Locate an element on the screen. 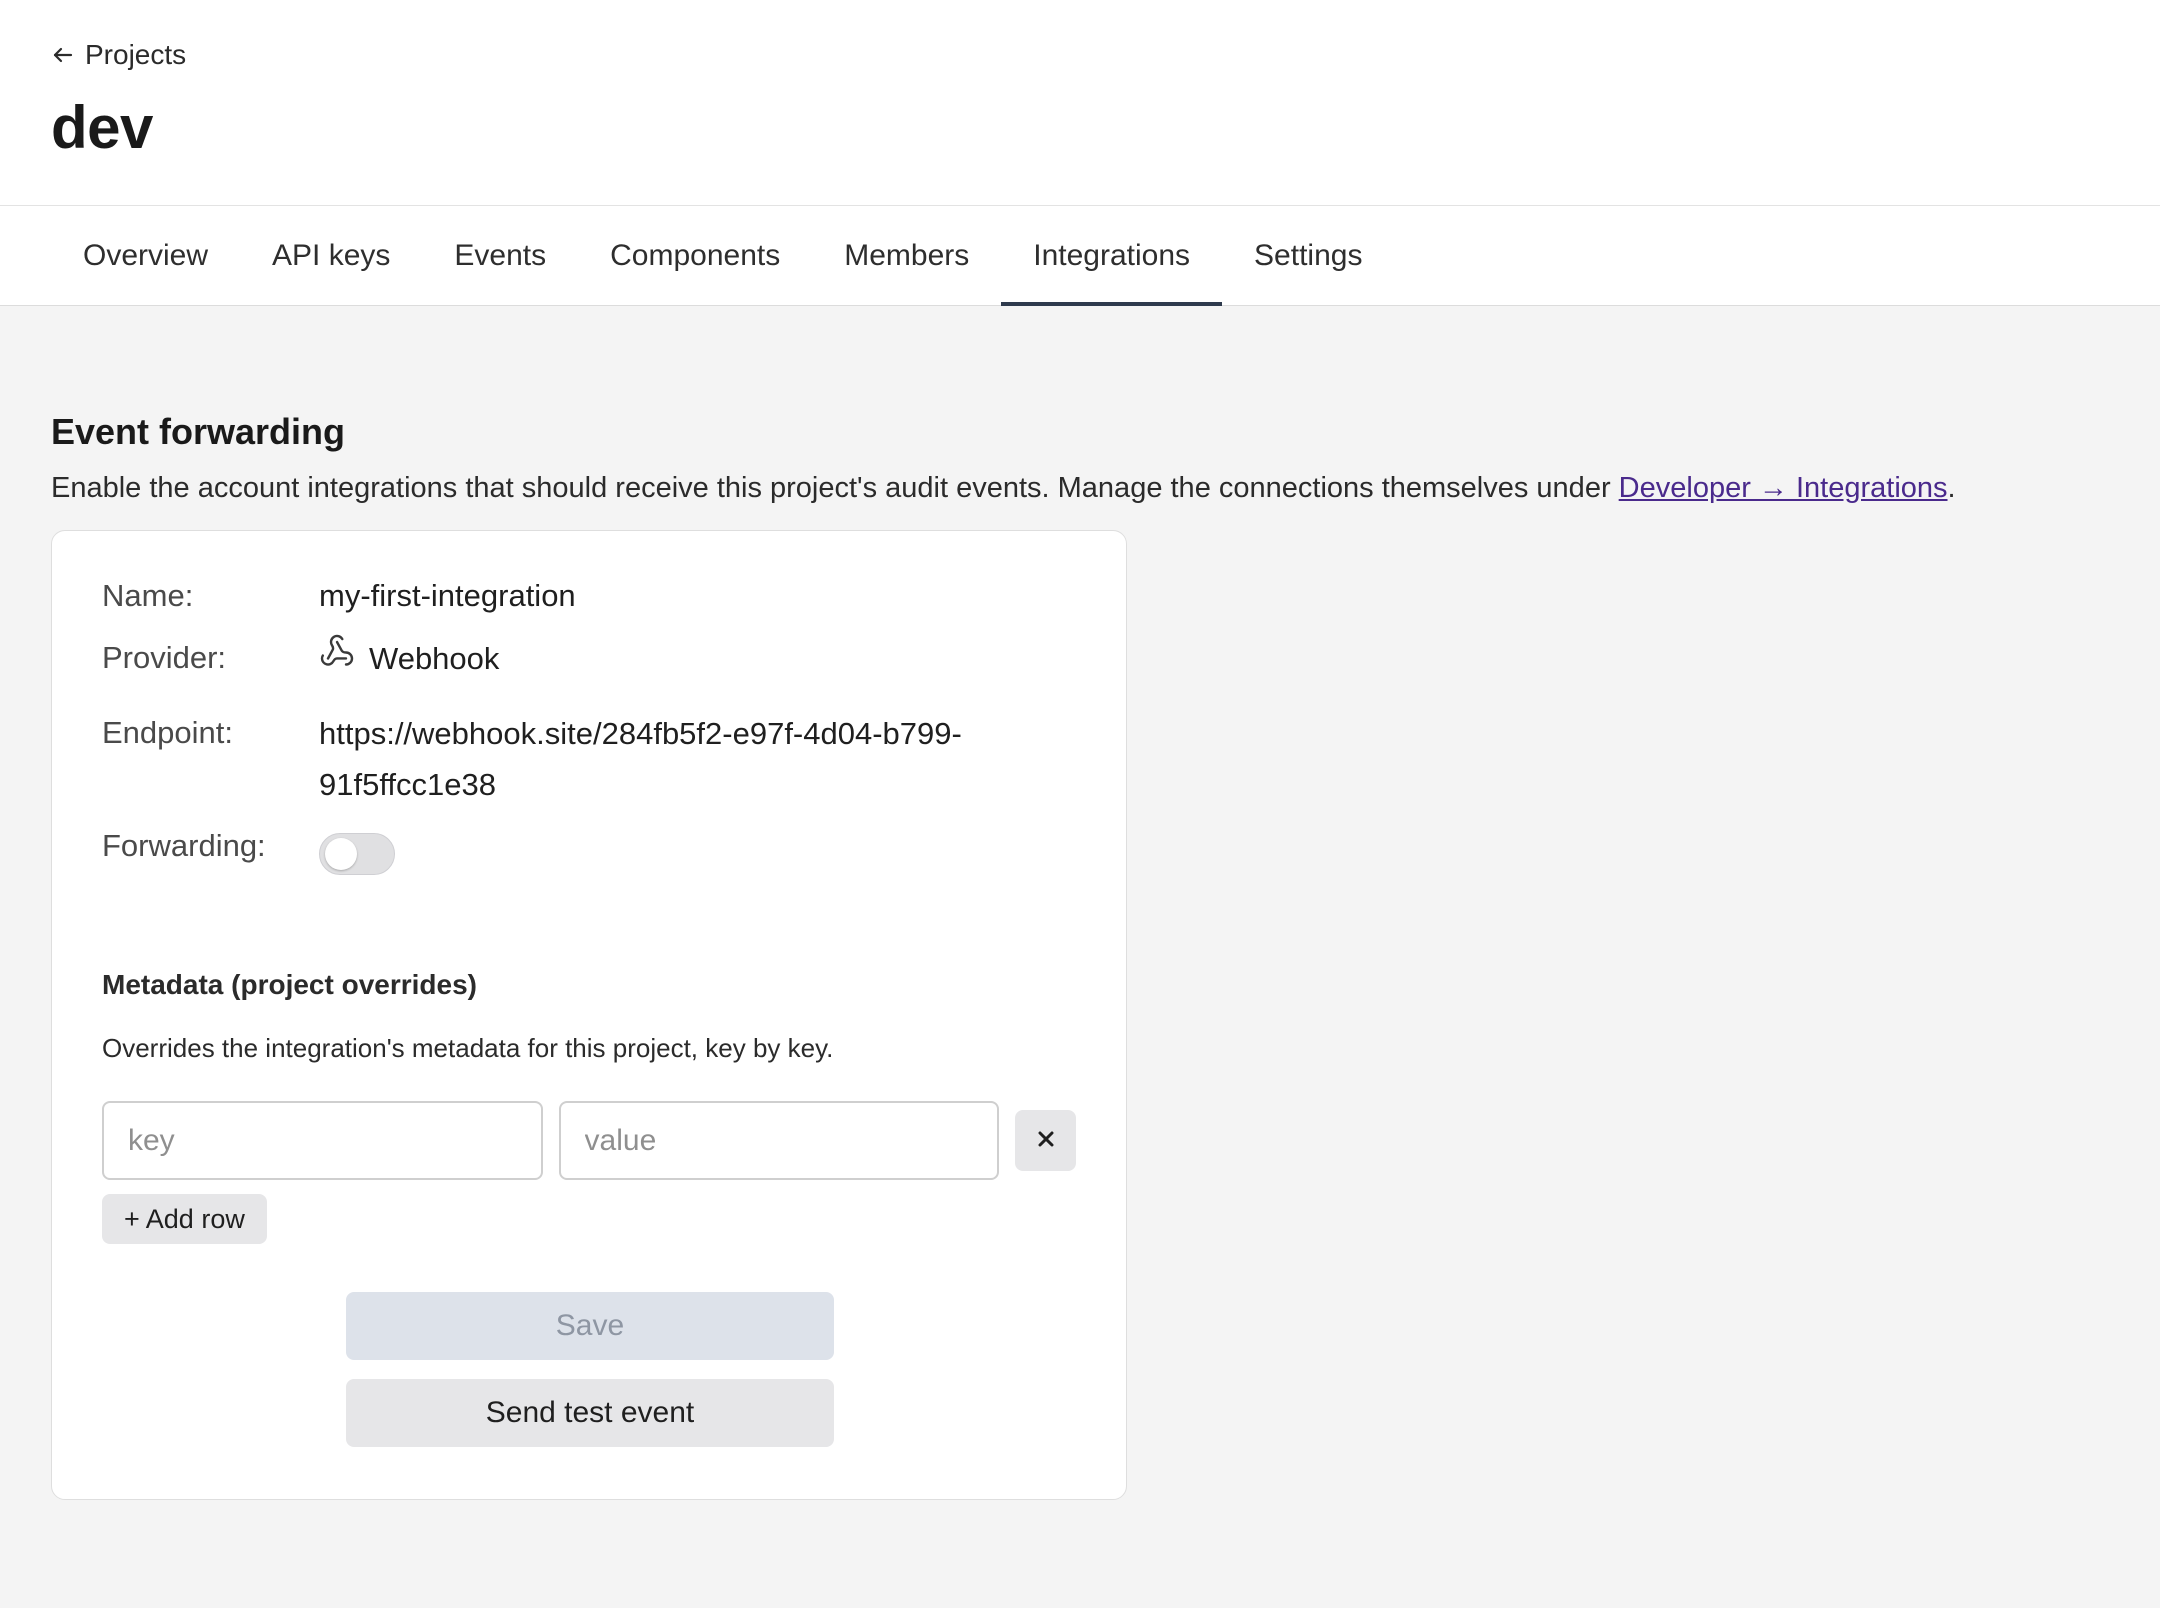 This screenshot has width=2160, height=1608. forwarding-toggle is located at coordinates (357, 854).